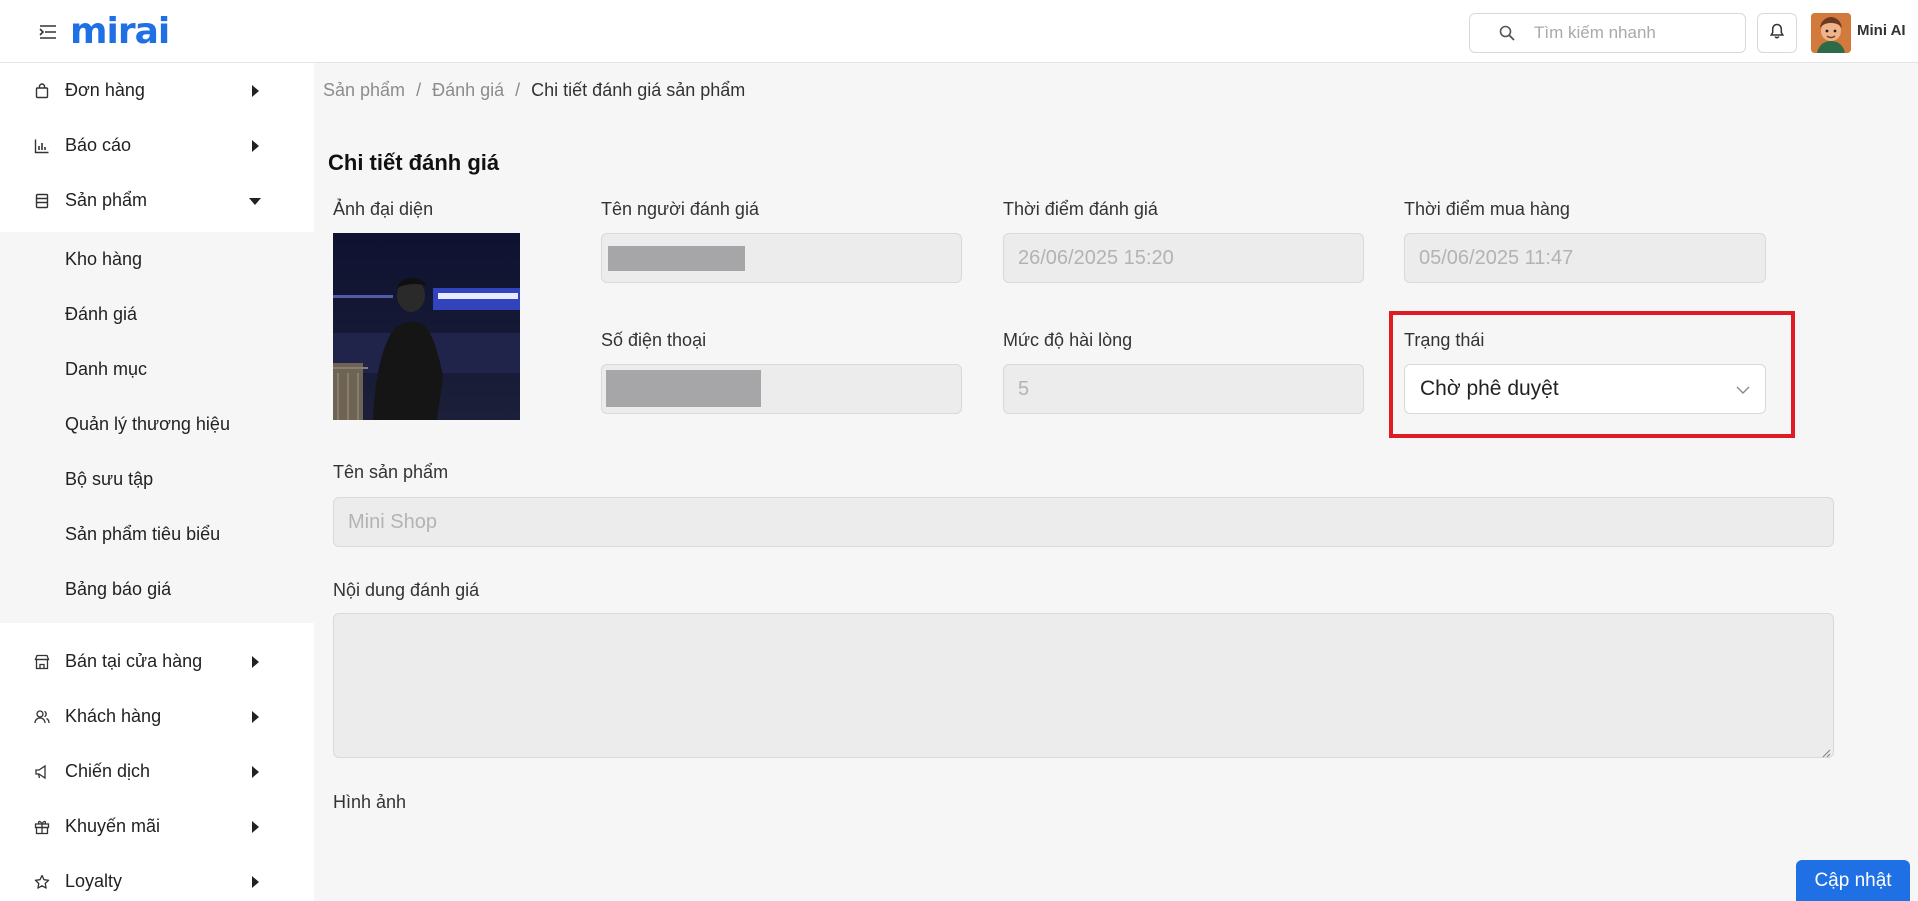 The height and width of the screenshot is (901, 1918). Describe the element at coordinates (1592, 374) in the screenshot. I see `status-highlight-annotation` at that location.